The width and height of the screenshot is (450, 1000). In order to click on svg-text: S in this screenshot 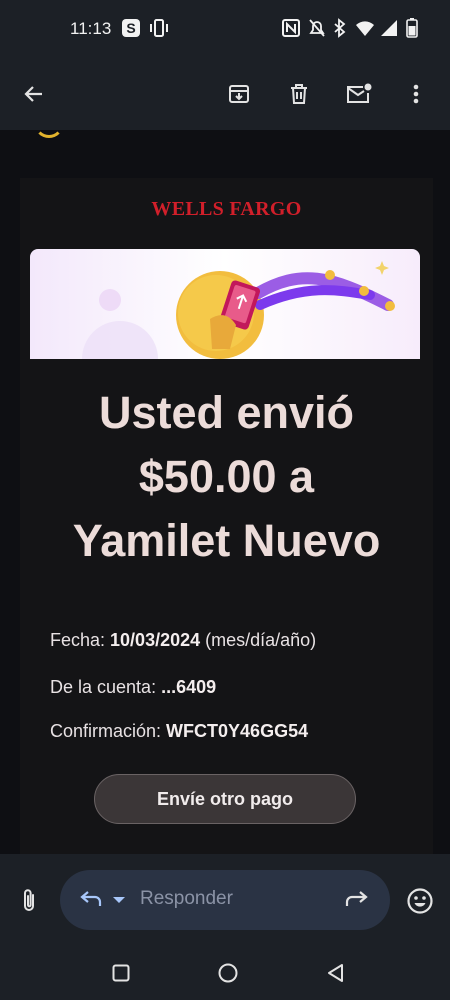, I will do `click(130, 28)`.